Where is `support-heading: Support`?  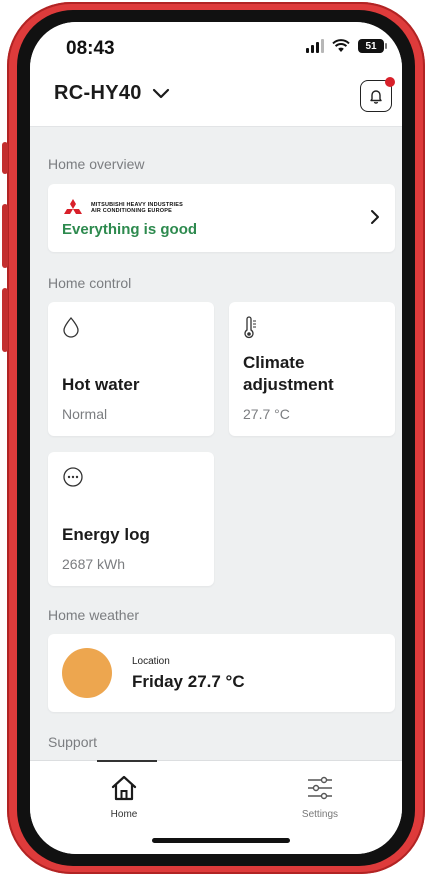
support-heading: Support is located at coordinates (73, 742).